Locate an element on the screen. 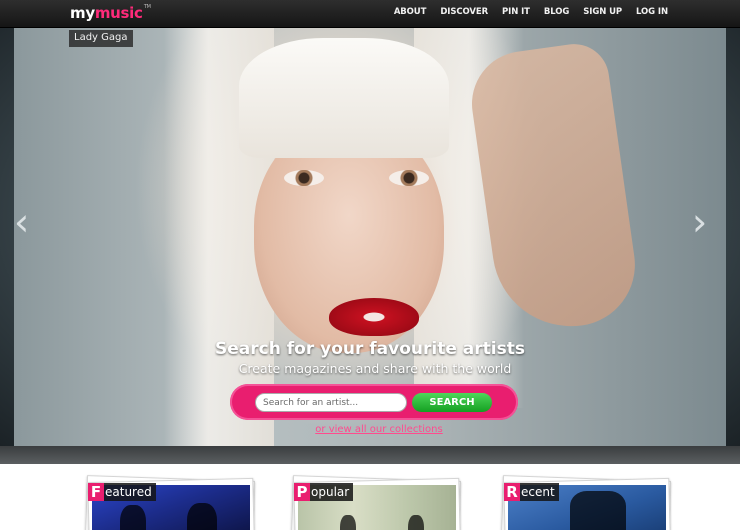  recent-label: R ecent is located at coordinates (531, 492).